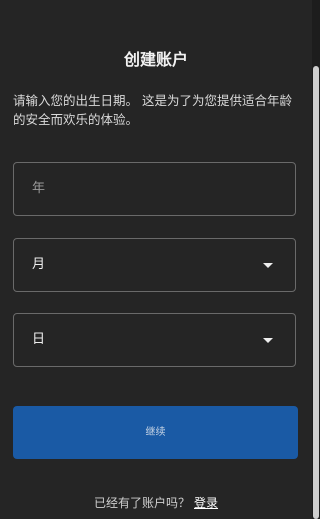 The width and height of the screenshot is (320, 519). What do you see at coordinates (316, 292) in the screenshot?
I see `scrollbar-thumb` at bounding box center [316, 292].